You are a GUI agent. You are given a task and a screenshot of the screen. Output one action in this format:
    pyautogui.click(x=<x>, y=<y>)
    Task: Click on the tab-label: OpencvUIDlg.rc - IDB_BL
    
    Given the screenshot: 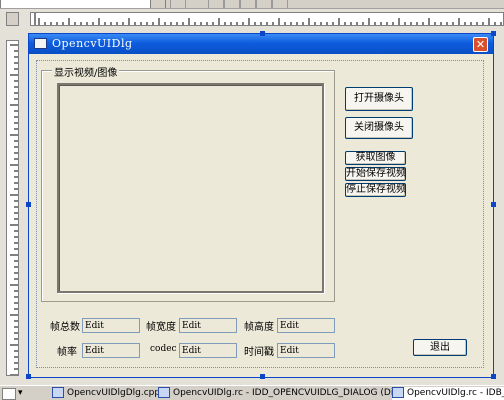 What is the action you would take?
    pyautogui.click(x=455, y=393)
    